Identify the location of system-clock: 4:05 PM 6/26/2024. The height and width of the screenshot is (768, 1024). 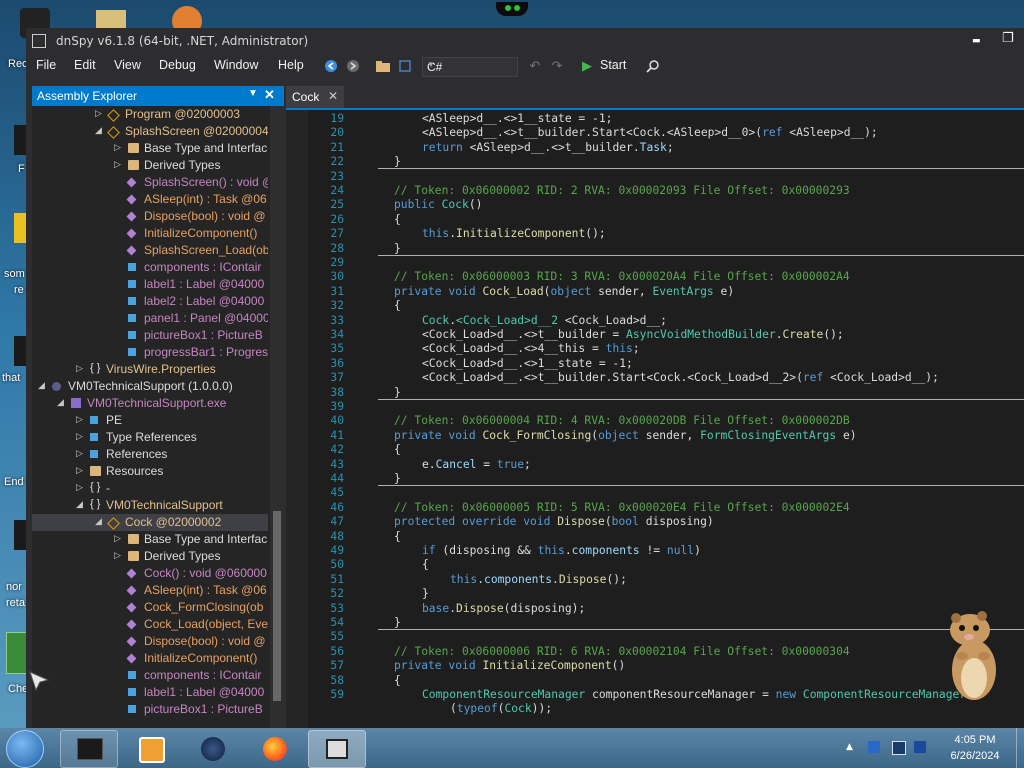
(975, 748).